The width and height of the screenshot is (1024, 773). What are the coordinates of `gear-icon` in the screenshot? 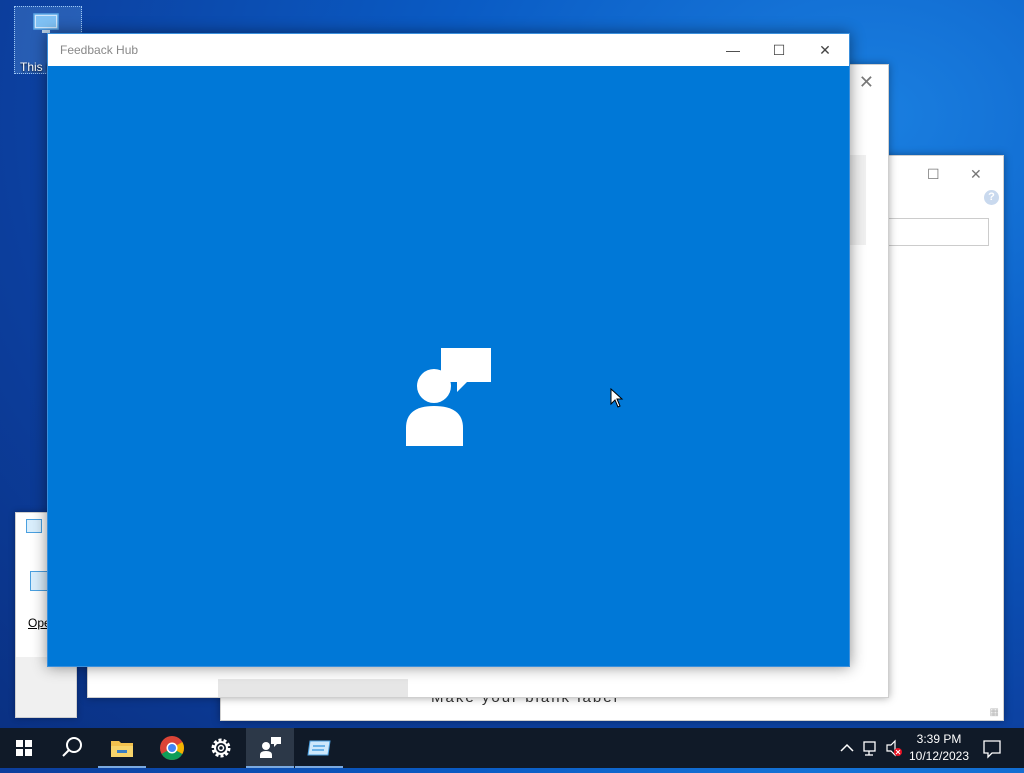 It's located at (221, 748).